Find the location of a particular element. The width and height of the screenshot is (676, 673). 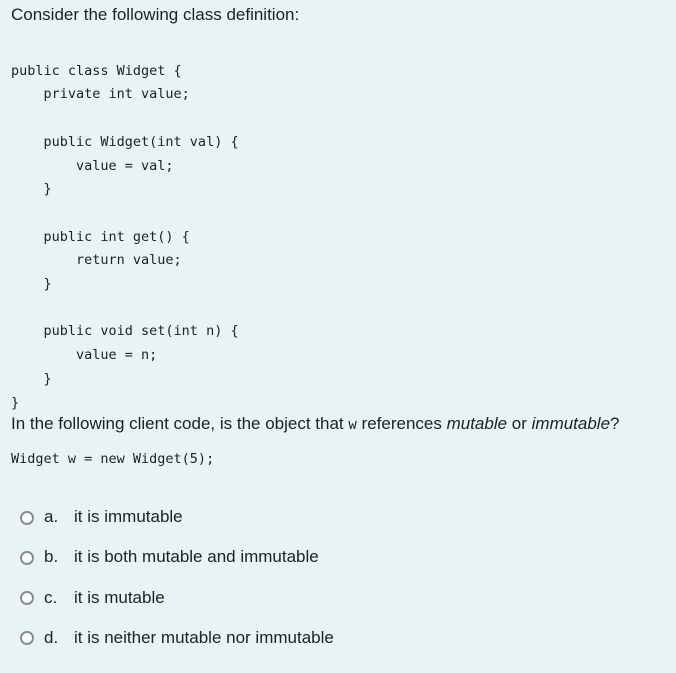

code-line: private int value; is located at coordinates (100, 94).